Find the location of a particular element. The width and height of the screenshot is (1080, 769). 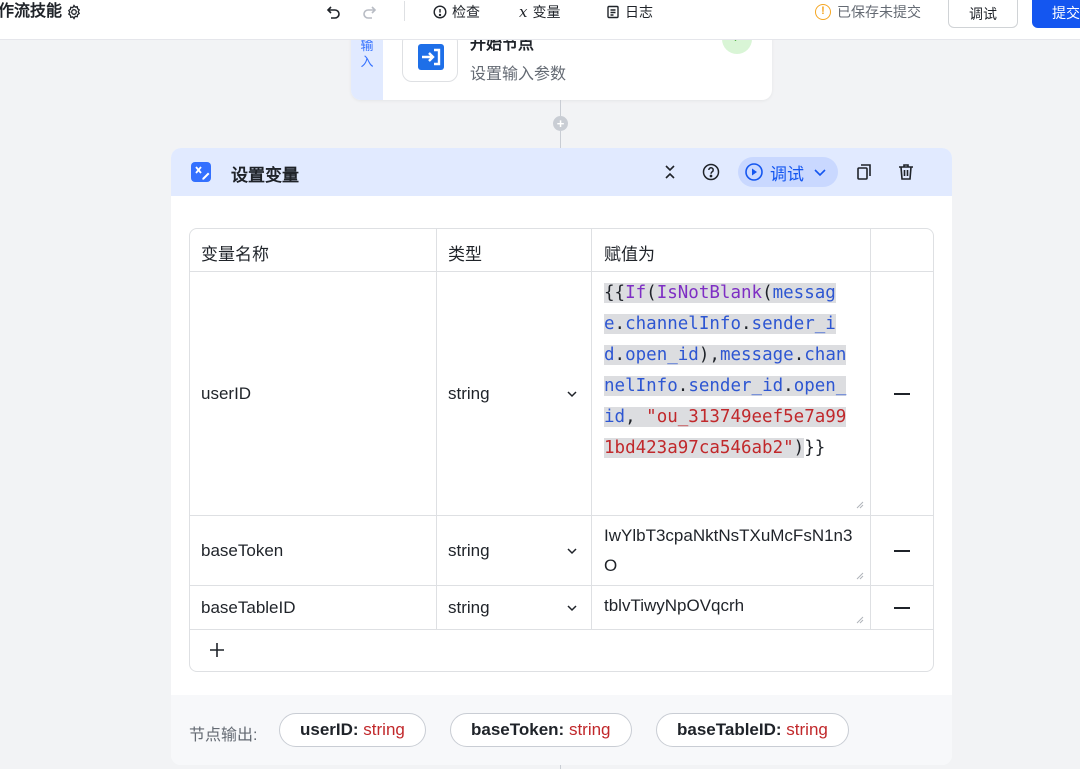

output-chip: baseToken: string is located at coordinates (541, 730).